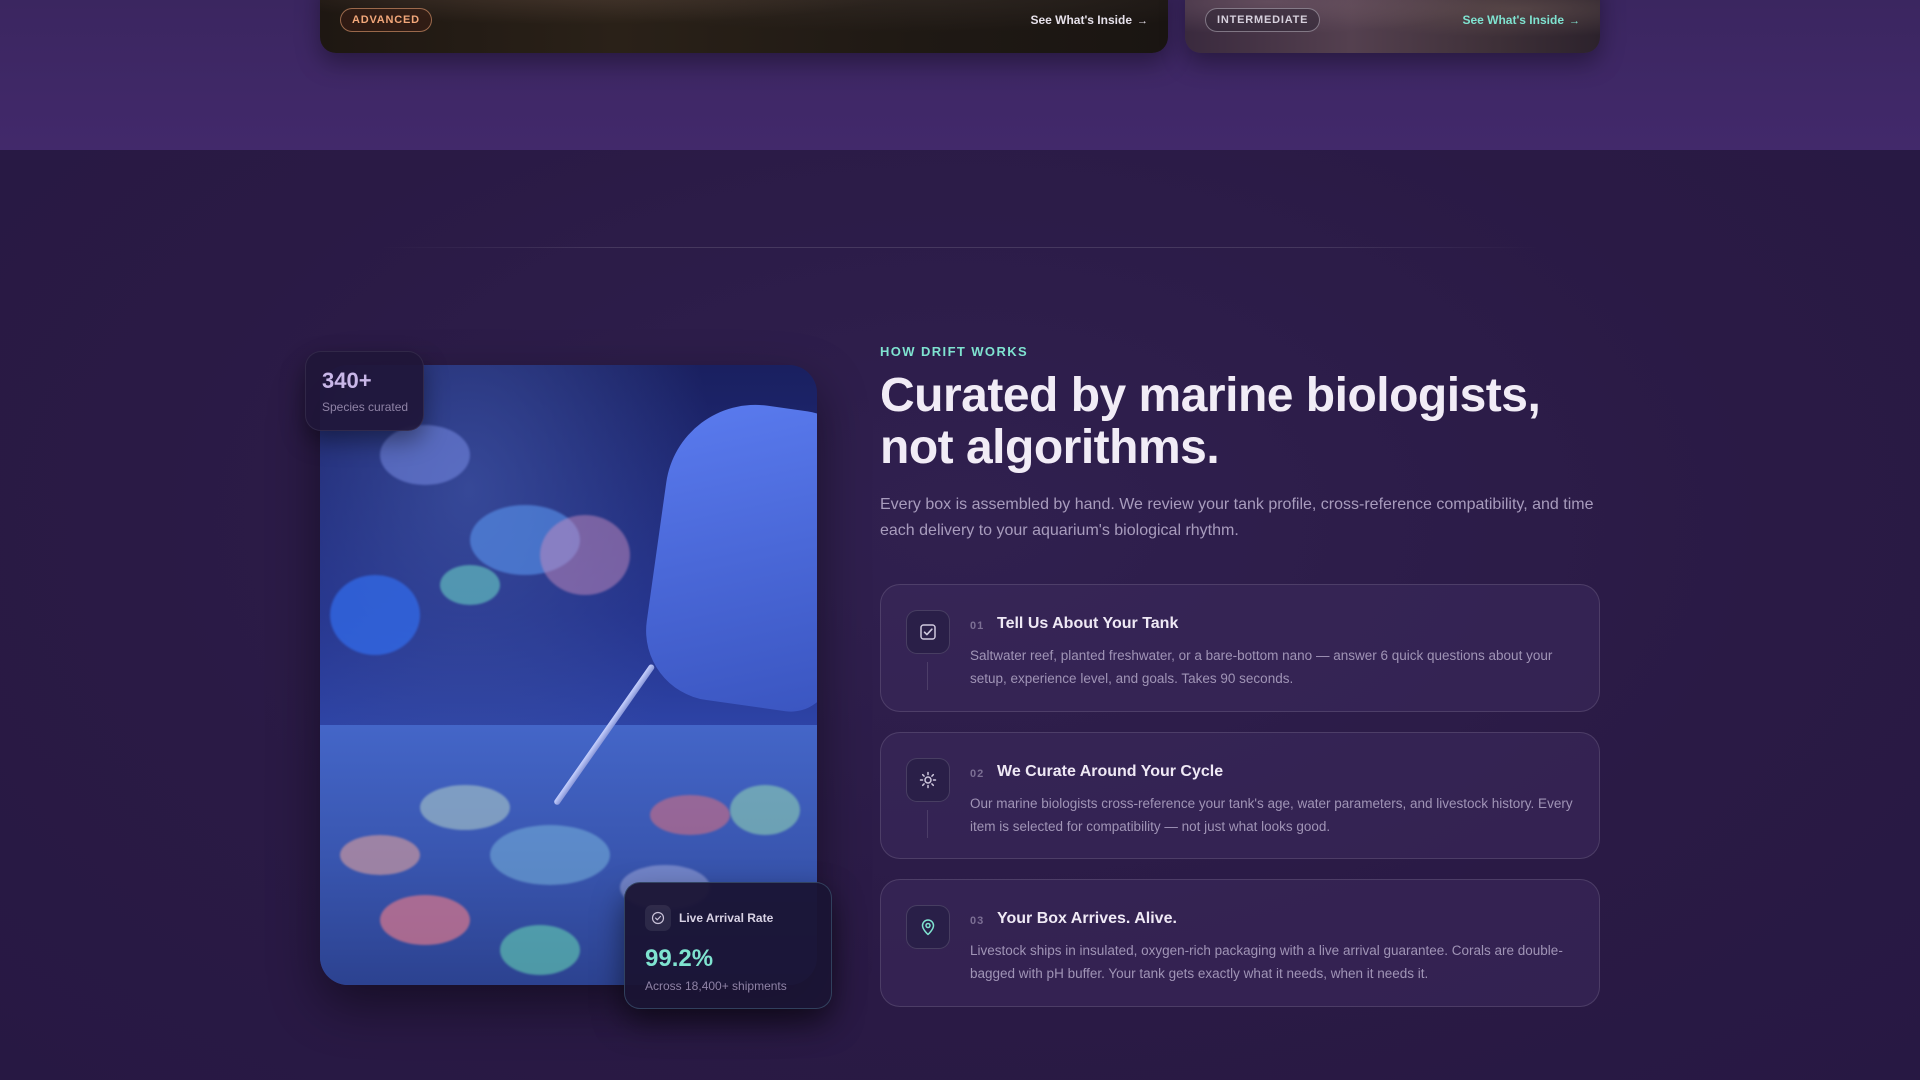 This screenshot has height=1080, width=1920. Describe the element at coordinates (1110, 771) in the screenshot. I see `step-title: We Curate Around Your Cycle` at that location.